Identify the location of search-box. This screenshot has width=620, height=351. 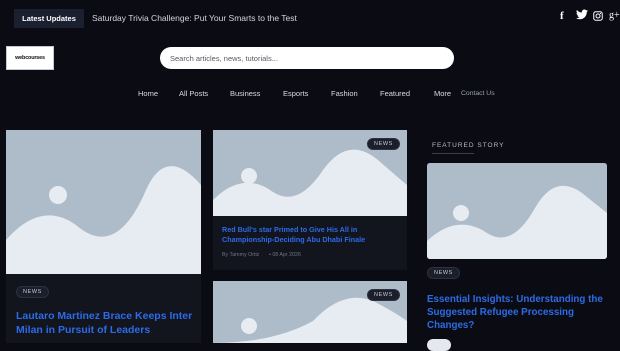
(307, 58).